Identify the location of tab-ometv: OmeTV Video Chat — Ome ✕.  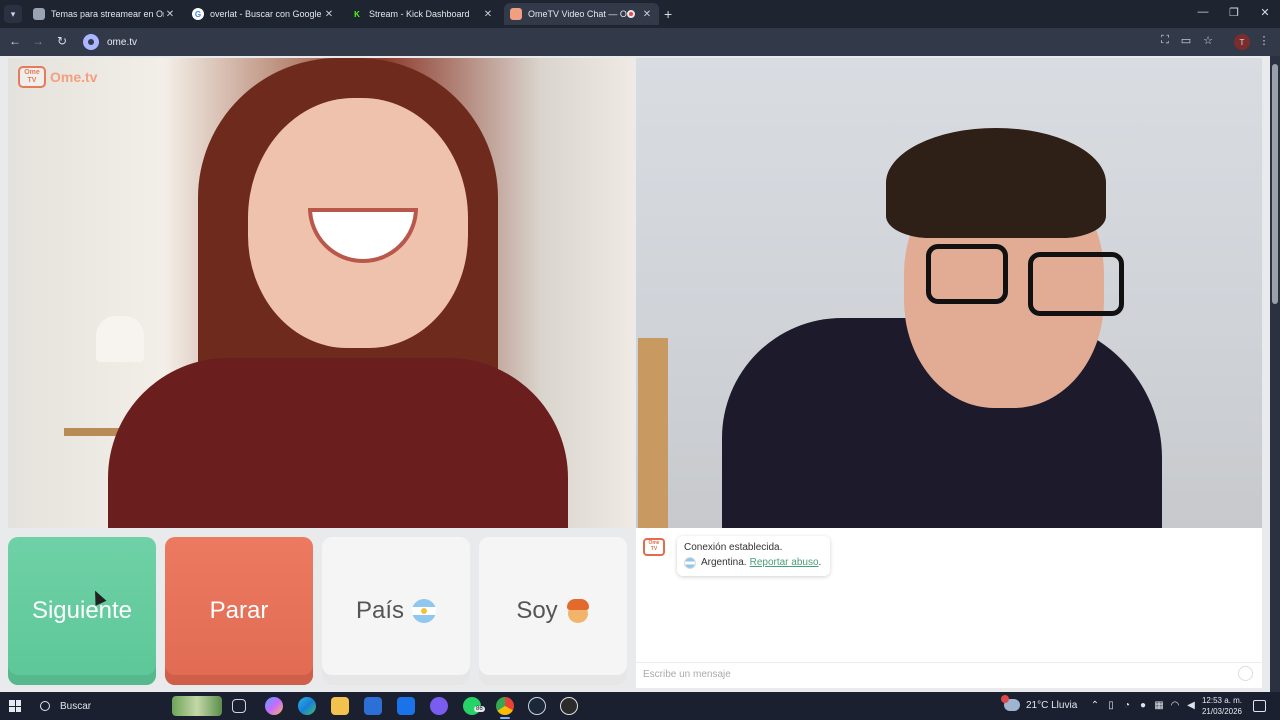
(581, 14).